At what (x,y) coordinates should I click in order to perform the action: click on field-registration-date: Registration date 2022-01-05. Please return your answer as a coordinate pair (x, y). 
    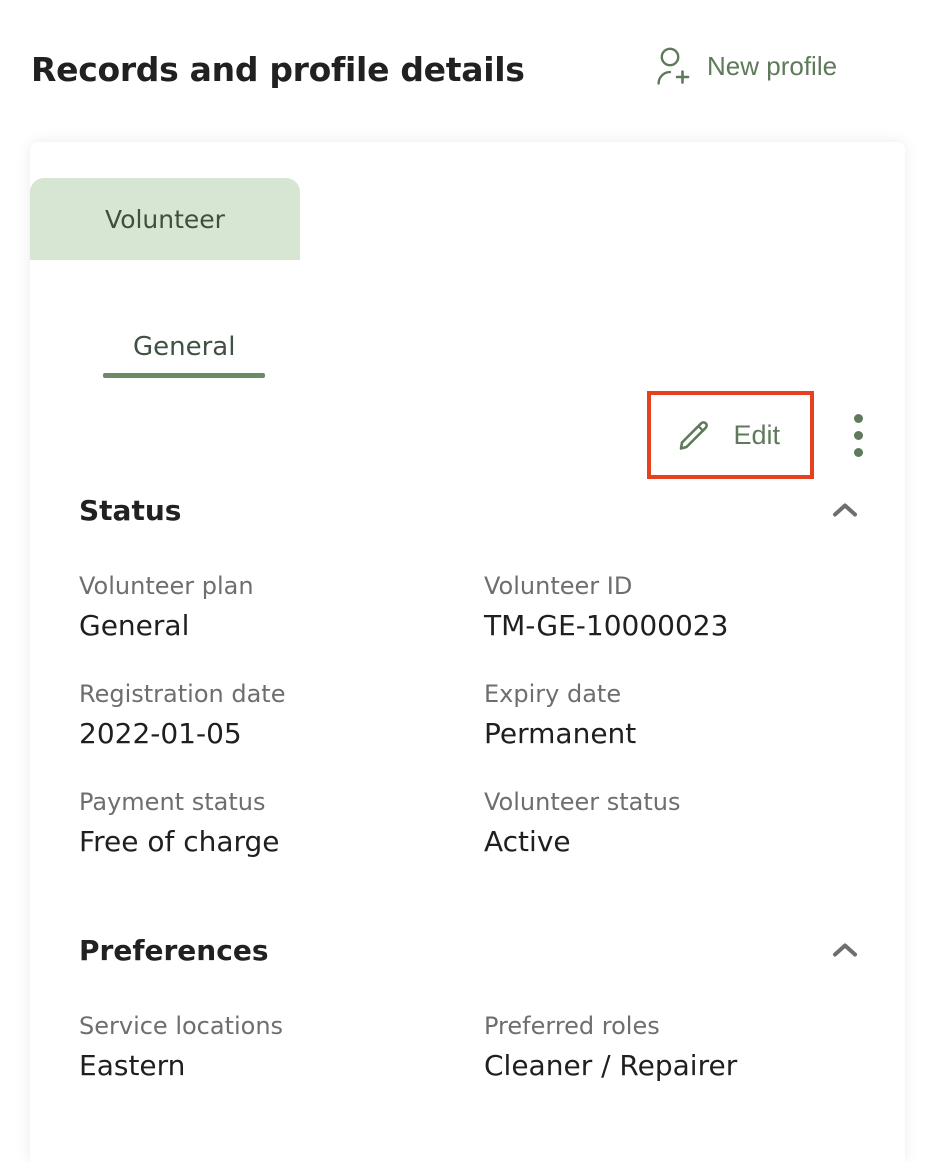
    Looking at the image, I should click on (281, 700).